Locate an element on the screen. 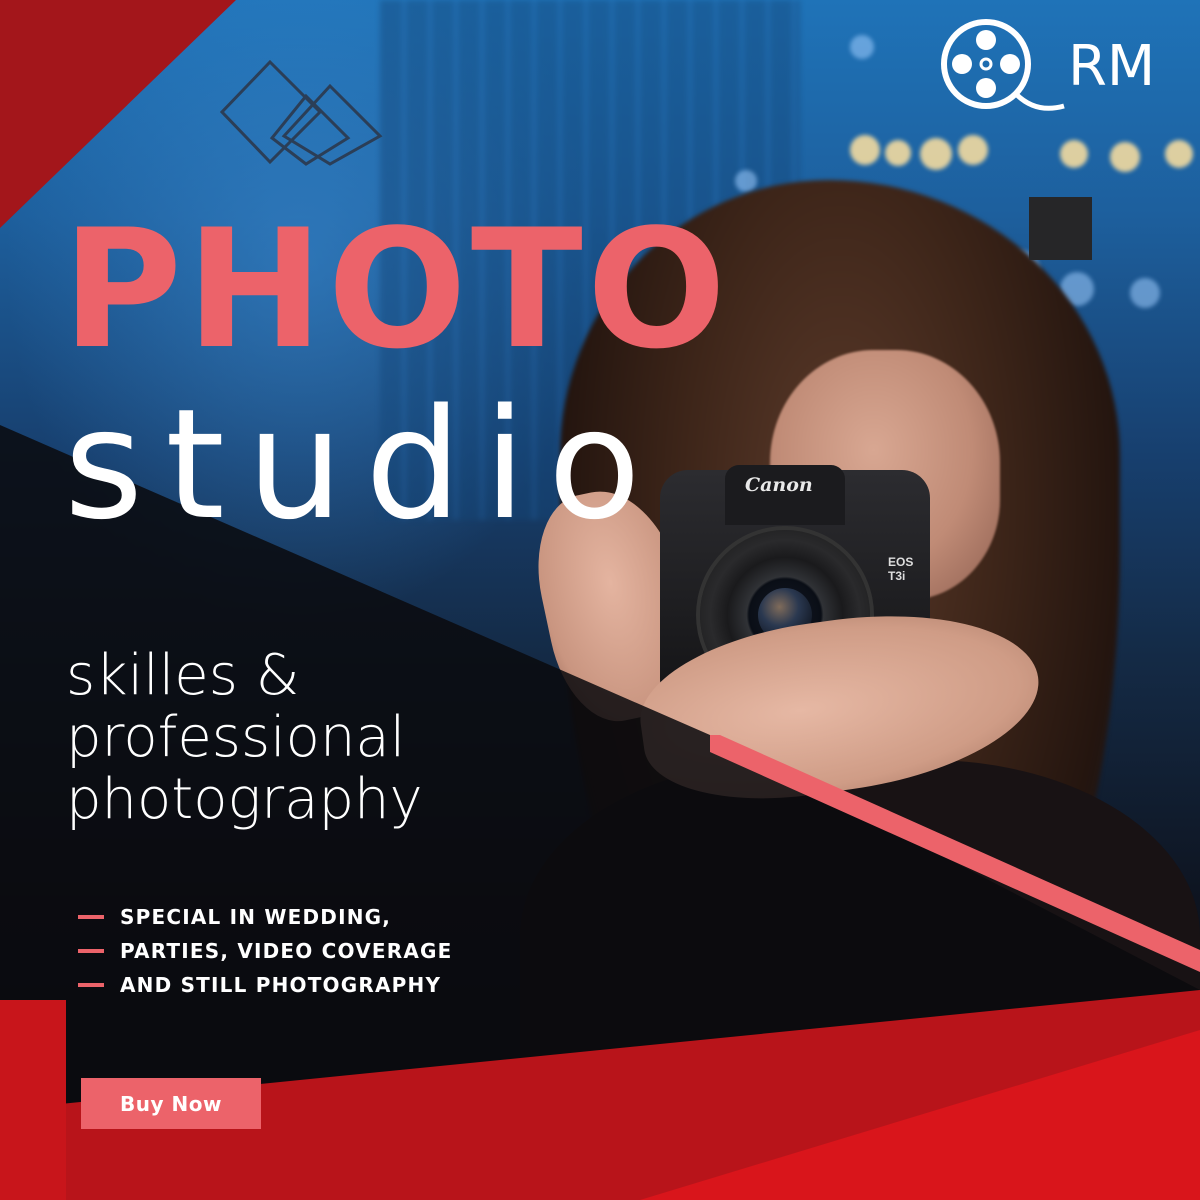 Image resolution: width=1200 pixels, height=1200 pixels. buy-now-button: Buy Now is located at coordinates (171, 1103).